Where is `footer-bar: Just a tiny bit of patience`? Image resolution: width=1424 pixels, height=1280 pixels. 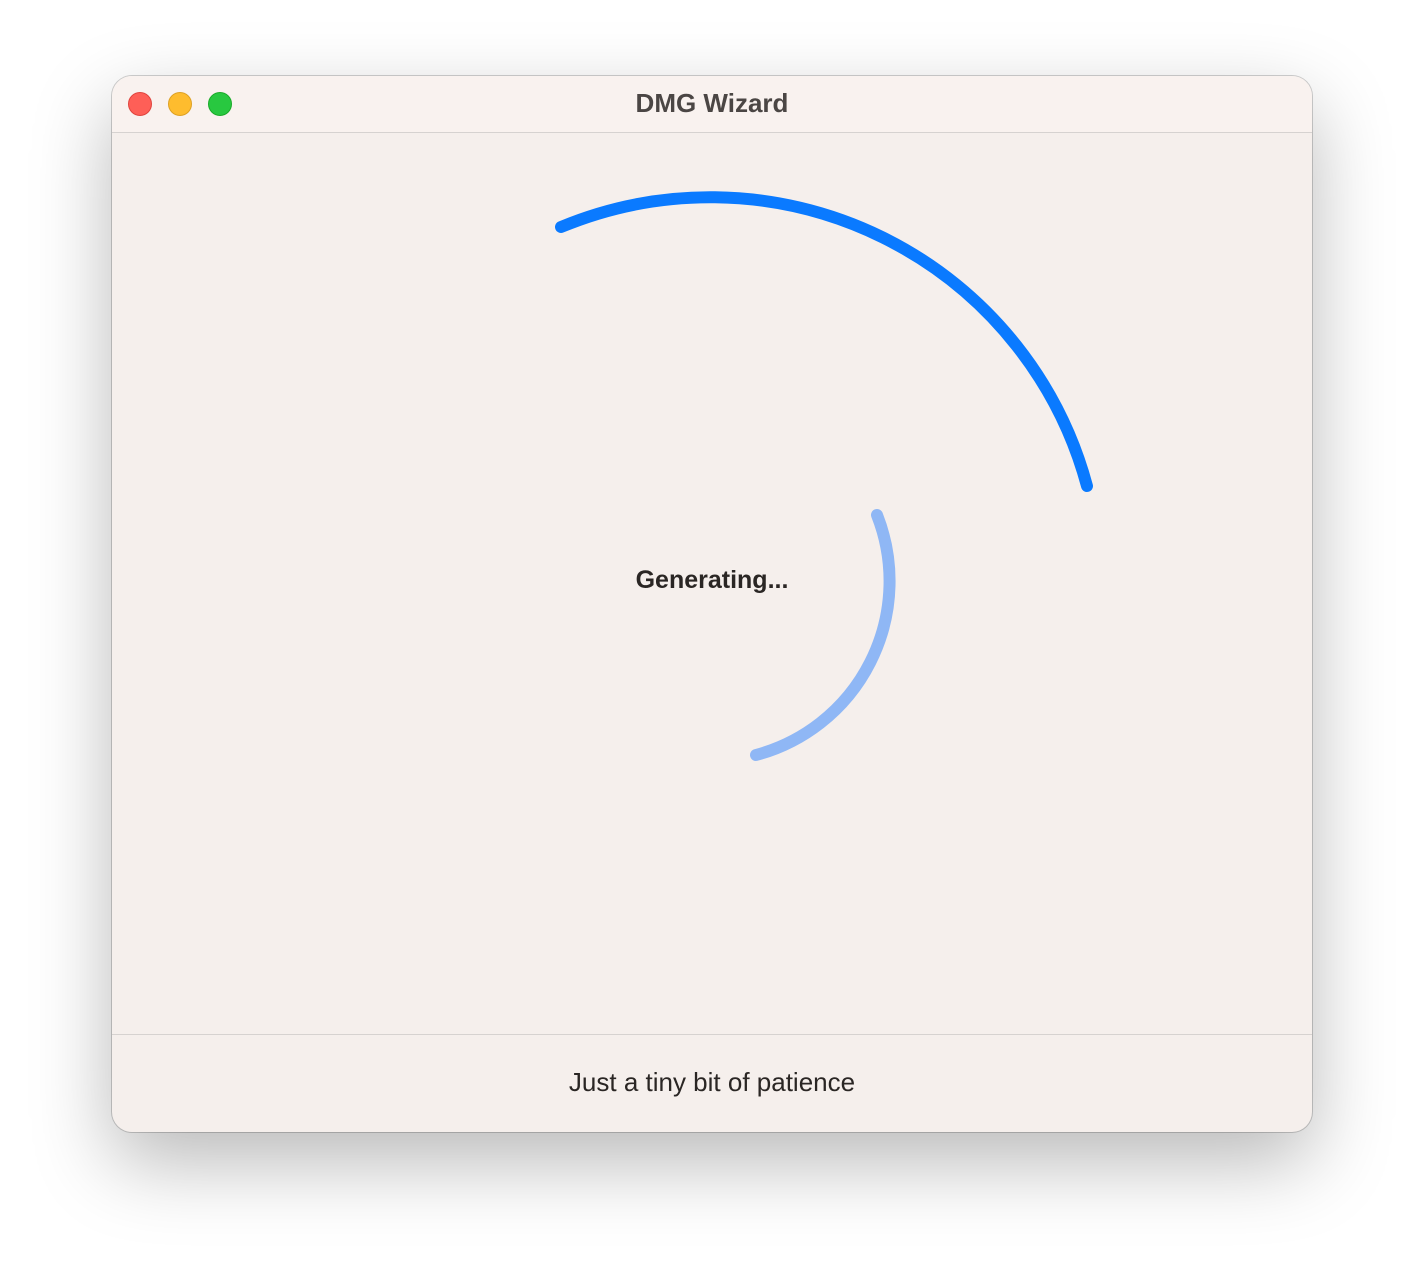 footer-bar: Just a tiny bit of patience is located at coordinates (712, 1083).